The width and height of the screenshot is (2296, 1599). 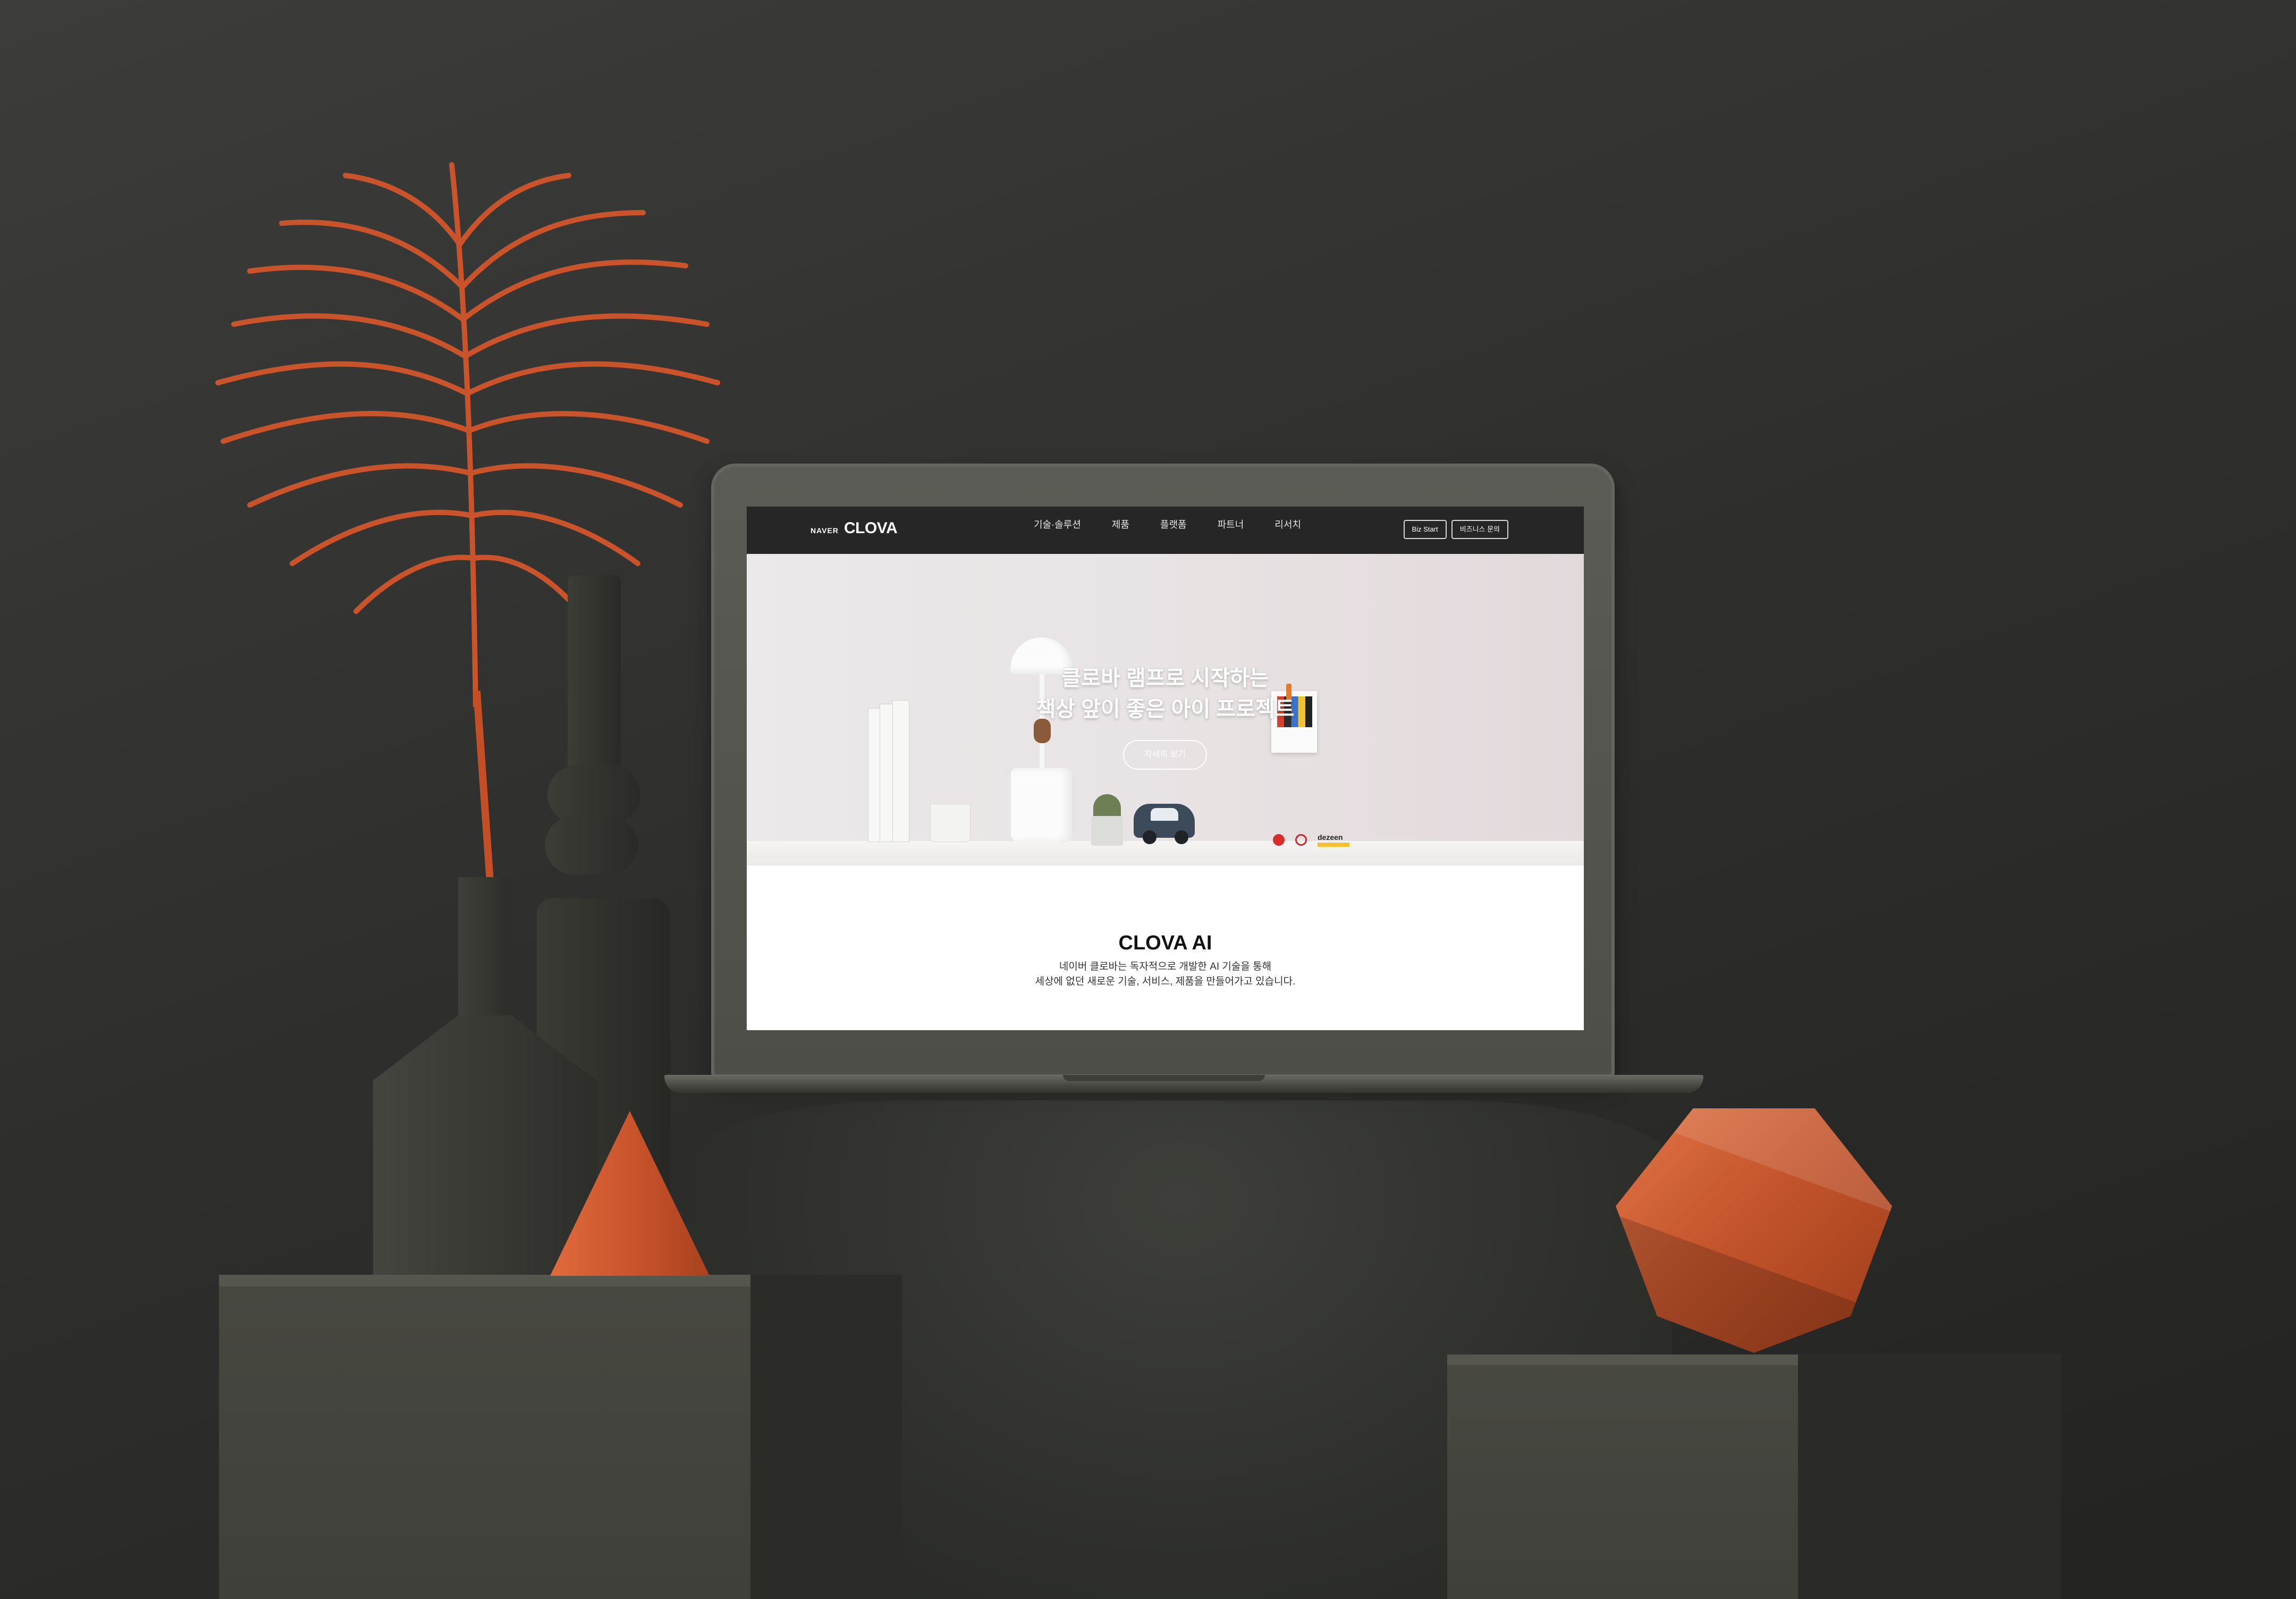 What do you see at coordinates (1330, 837) in the screenshot?
I see `dezeen-award-text: dezeen` at bounding box center [1330, 837].